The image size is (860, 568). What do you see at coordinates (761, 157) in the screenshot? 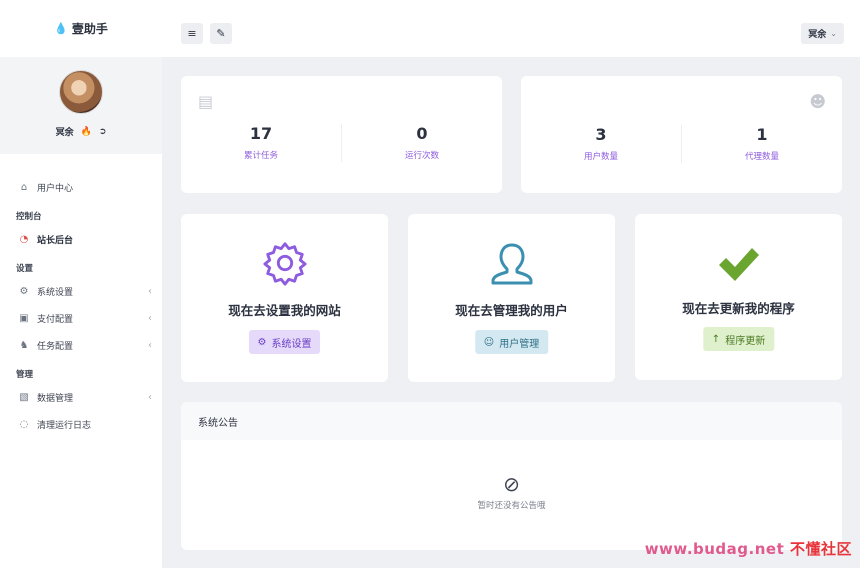
I see `stat-label: 代理数量` at bounding box center [761, 157].